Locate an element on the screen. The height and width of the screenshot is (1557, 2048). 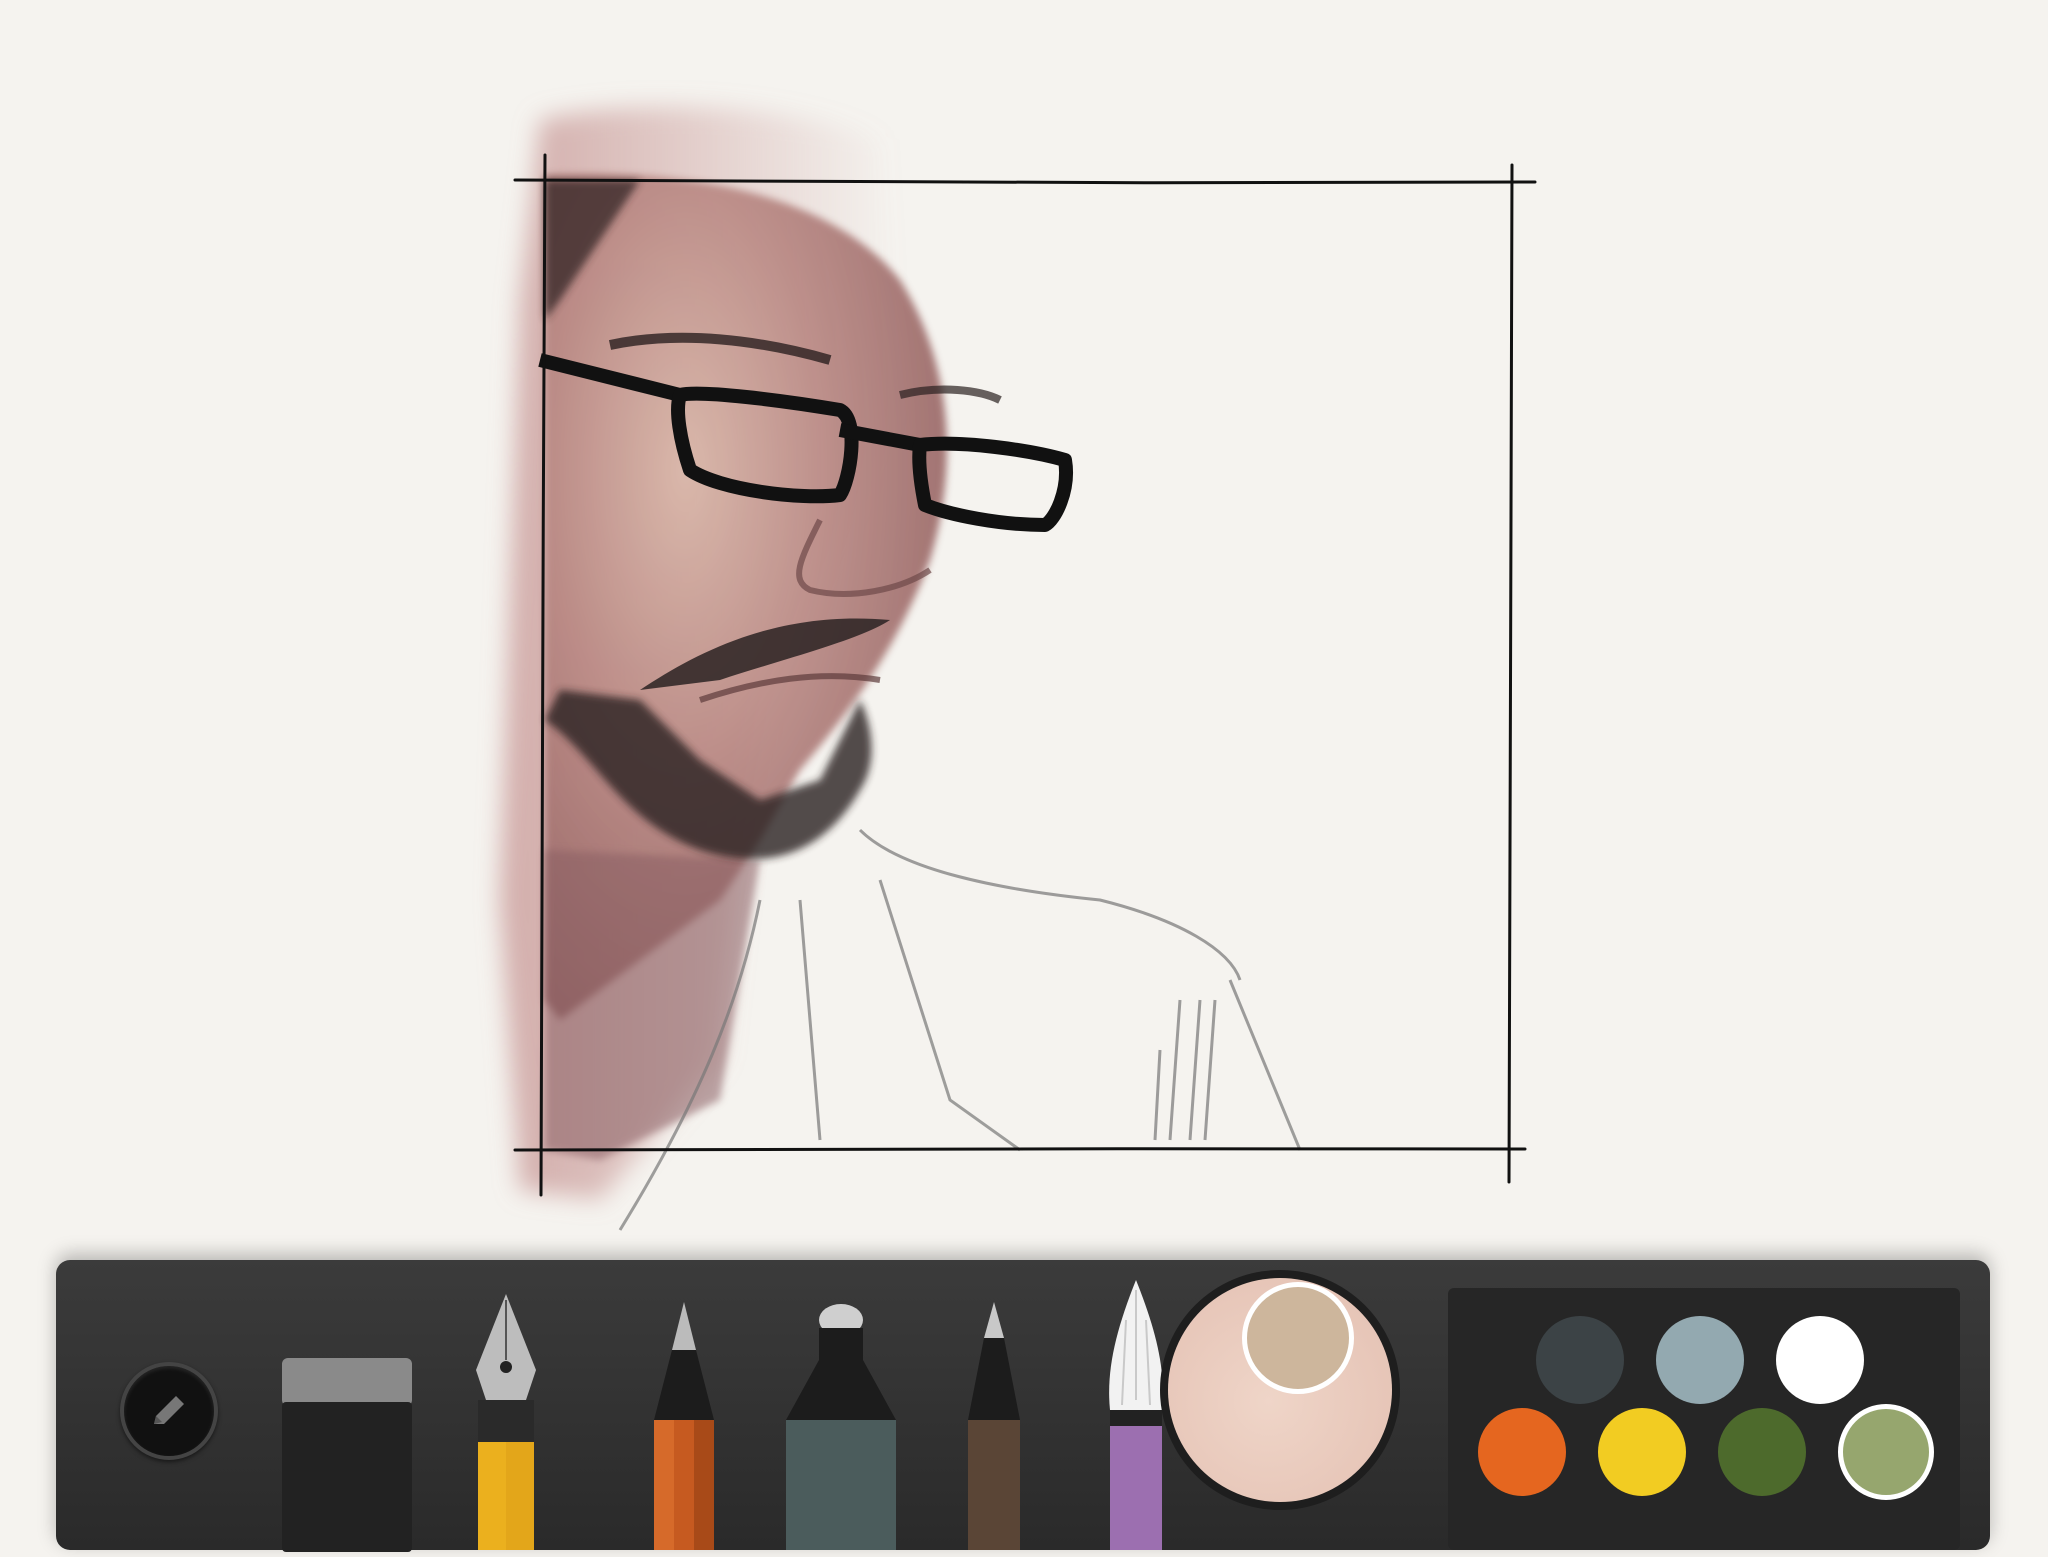
fountain-pen-icon is located at coordinates (506, 1422).